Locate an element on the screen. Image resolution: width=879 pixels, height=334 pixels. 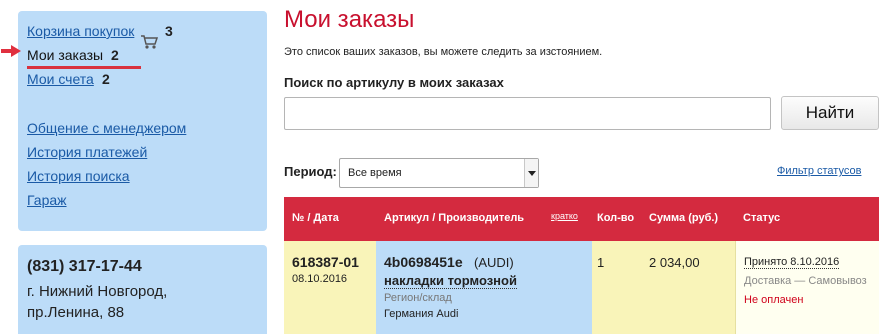
status-accepted: Принято 8.10.2016 is located at coordinates (792, 262).